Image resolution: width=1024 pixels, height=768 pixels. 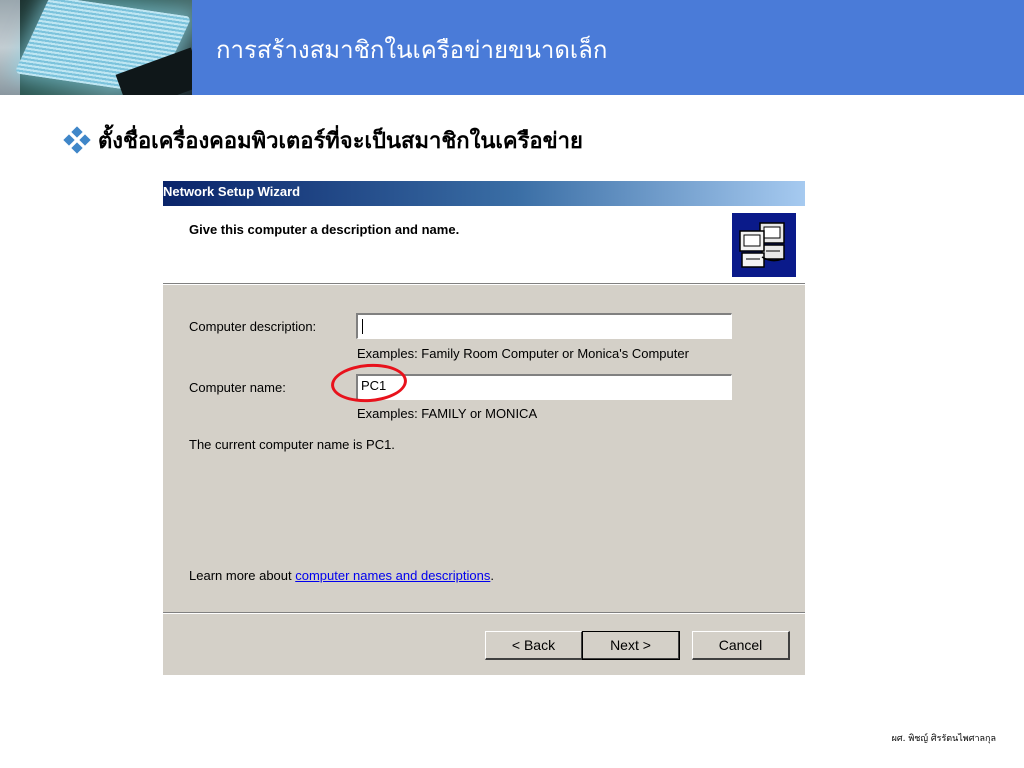 I want to click on learn-more-suffix: ., so click(x=492, y=575).